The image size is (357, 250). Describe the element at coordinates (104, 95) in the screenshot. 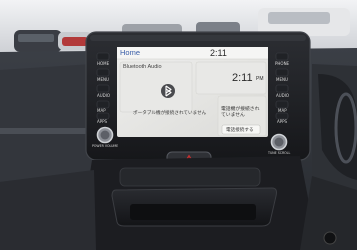

I see `left-button-label: AUDIO` at that location.